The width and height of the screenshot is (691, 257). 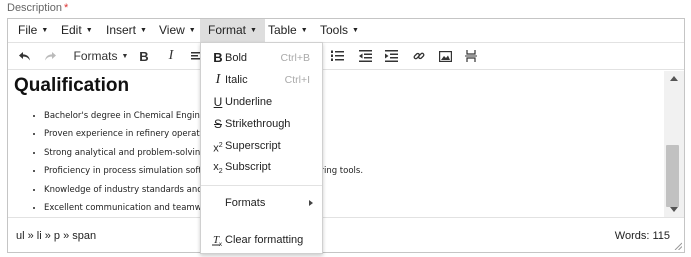 I want to click on description-label-text: Description, so click(x=35, y=8).